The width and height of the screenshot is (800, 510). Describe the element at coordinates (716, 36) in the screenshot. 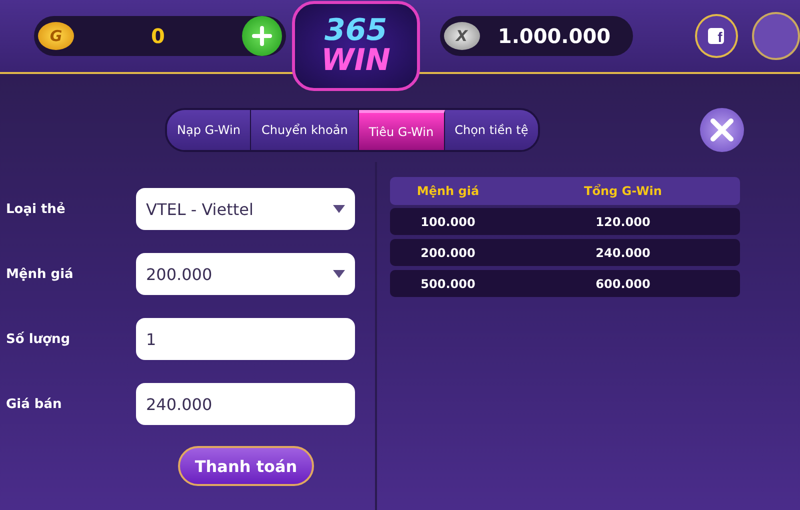

I see `facebook-button: f` at that location.